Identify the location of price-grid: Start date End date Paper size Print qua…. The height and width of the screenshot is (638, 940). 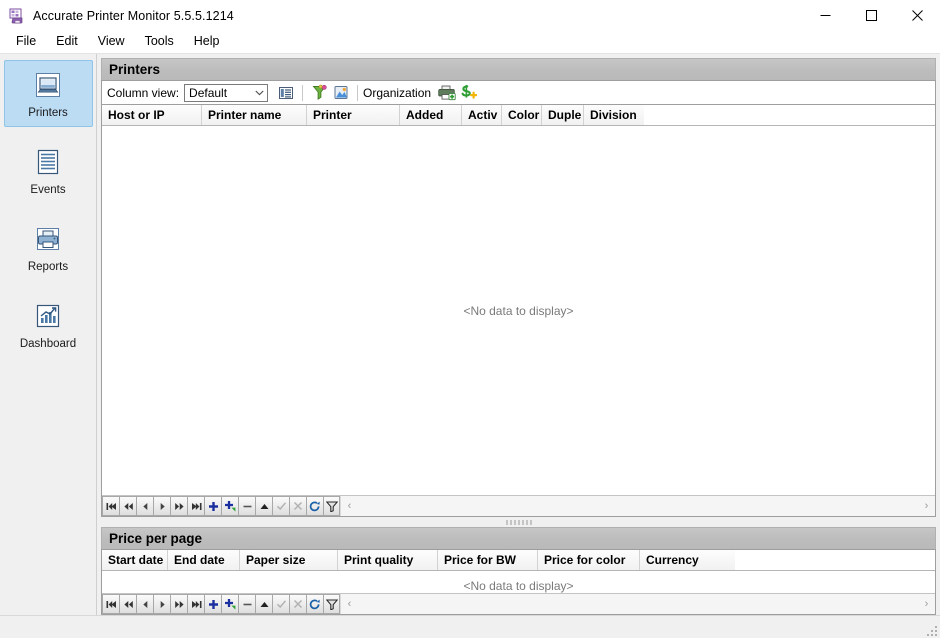
(518, 582).